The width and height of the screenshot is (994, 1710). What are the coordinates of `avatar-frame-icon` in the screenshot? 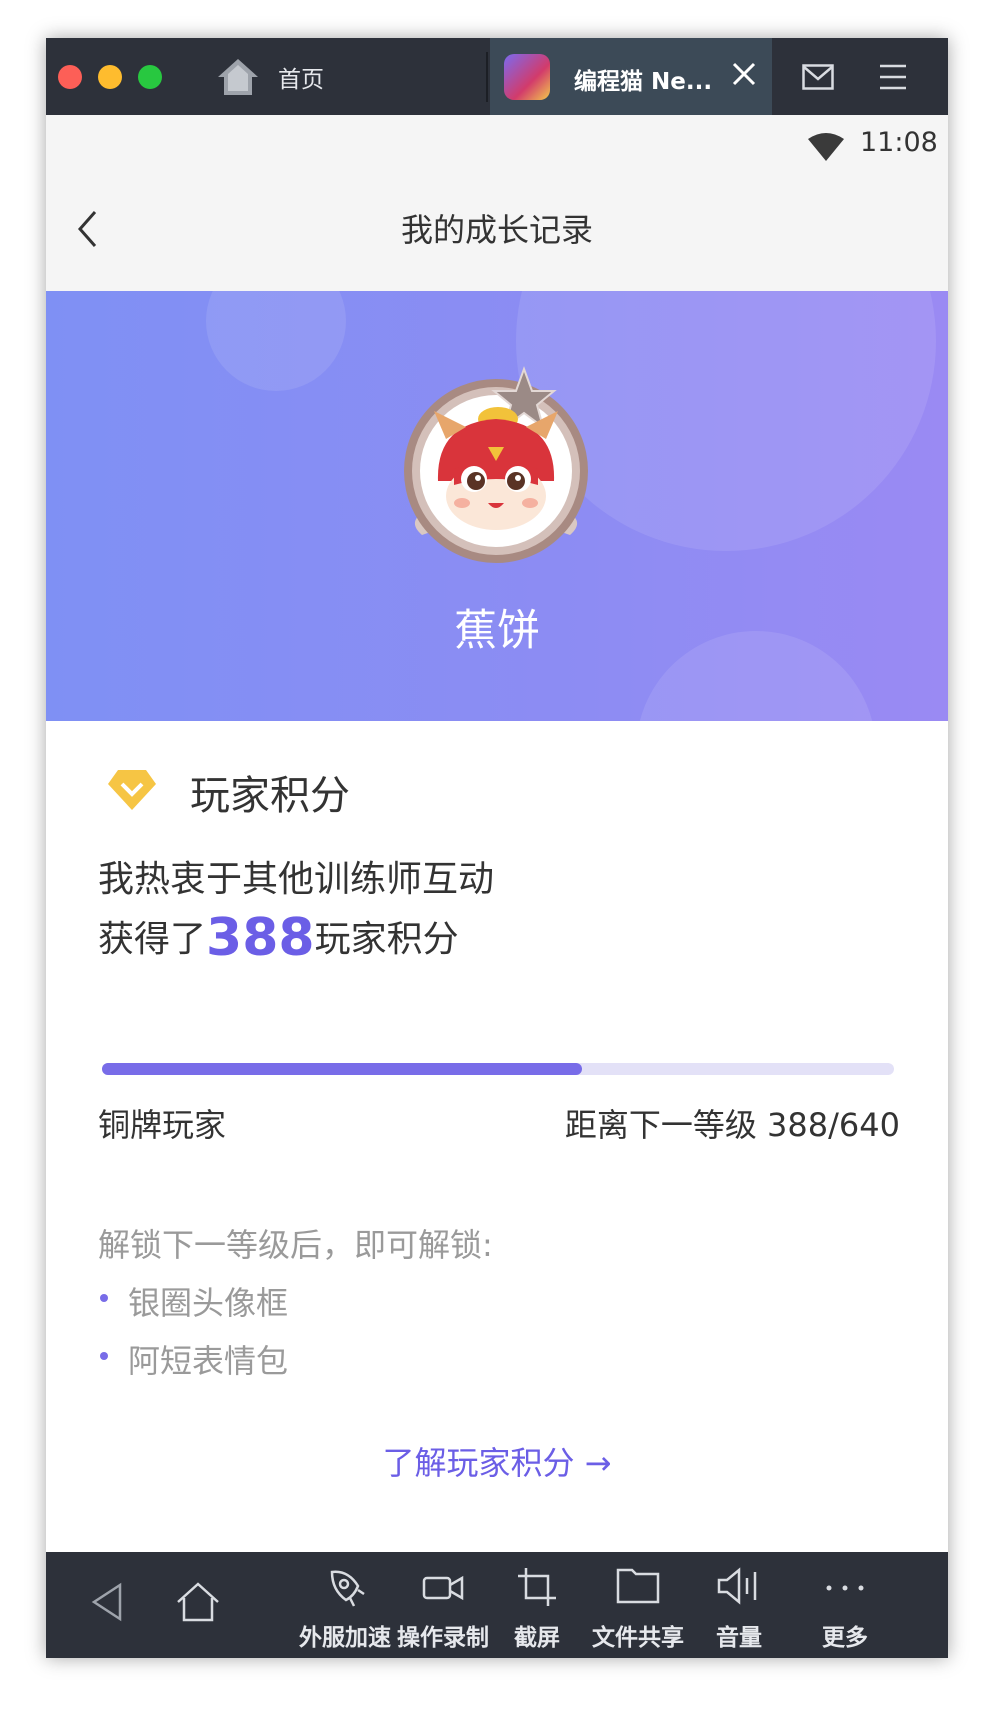 It's located at (496, 464).